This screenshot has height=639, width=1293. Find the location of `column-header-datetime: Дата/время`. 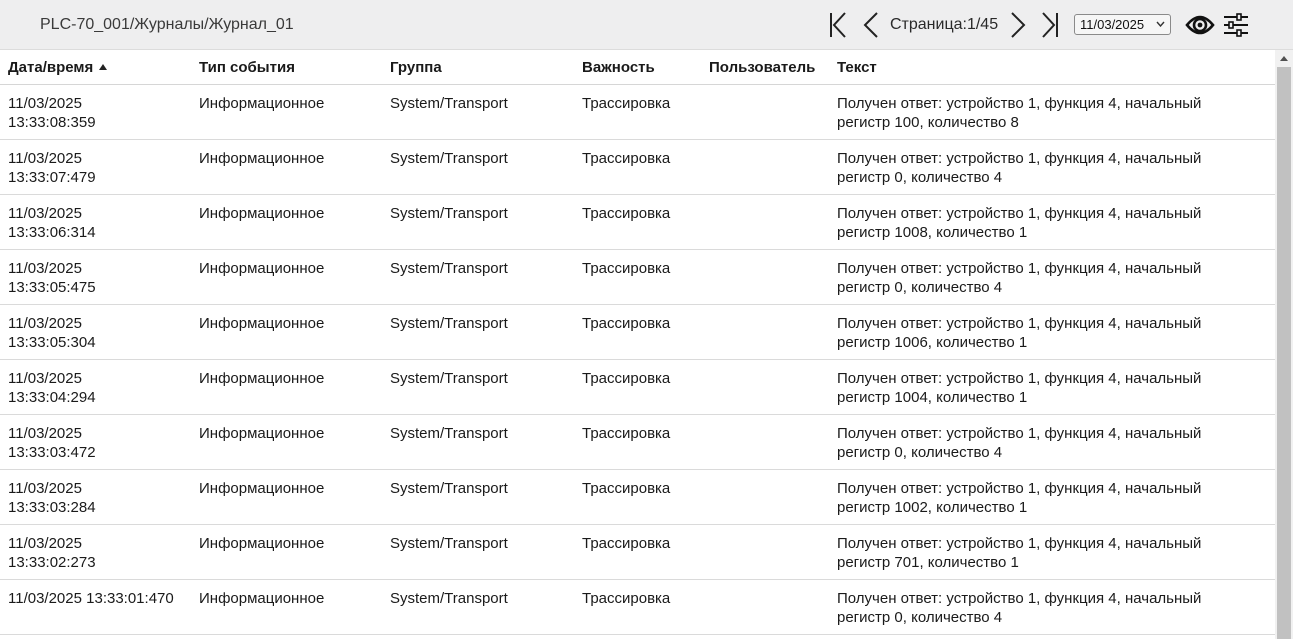

column-header-datetime: Дата/время is located at coordinates (58, 67).